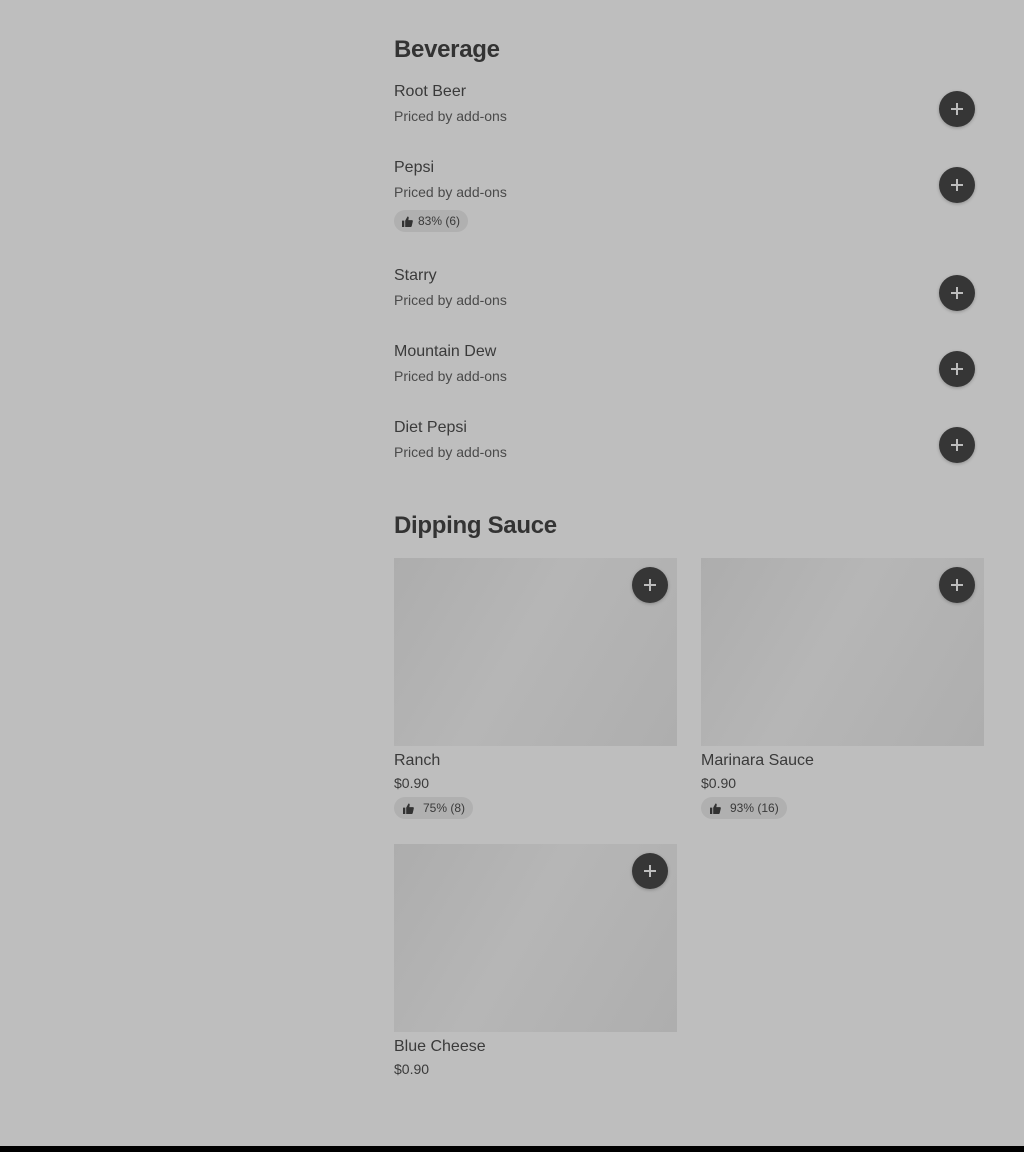  Describe the element at coordinates (444, 808) in the screenshot. I see `rating-text: 75% (8)` at that location.